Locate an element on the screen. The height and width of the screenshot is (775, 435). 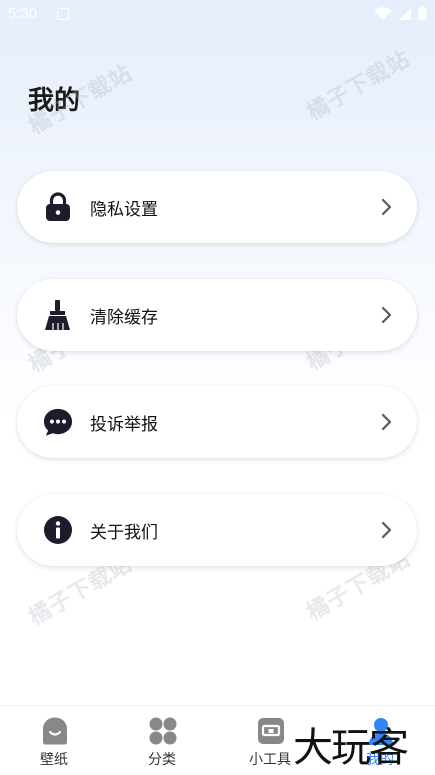
nav-item-category: 分类 is located at coordinates (162, 740).